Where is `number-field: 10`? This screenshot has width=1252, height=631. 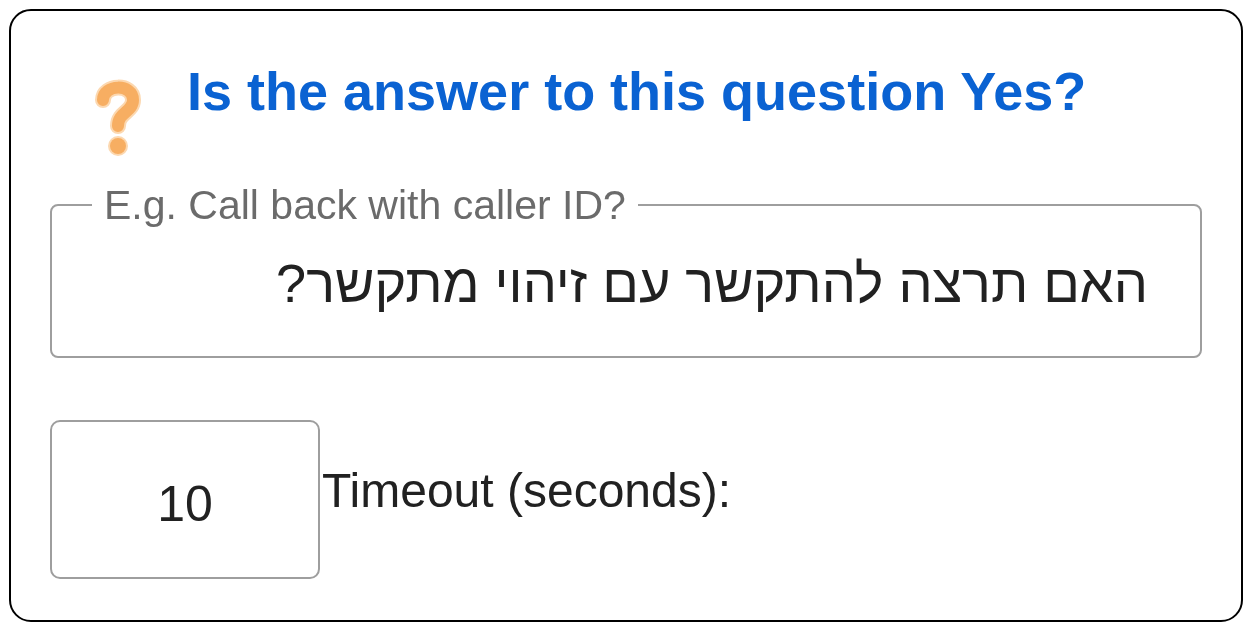
number-field: 10 is located at coordinates (185, 499).